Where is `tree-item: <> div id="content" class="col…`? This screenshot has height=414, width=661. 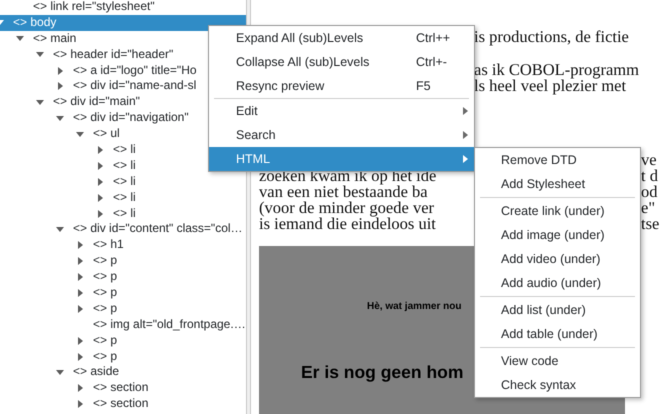
tree-item: <> div id="content" class="col… is located at coordinates (123, 229).